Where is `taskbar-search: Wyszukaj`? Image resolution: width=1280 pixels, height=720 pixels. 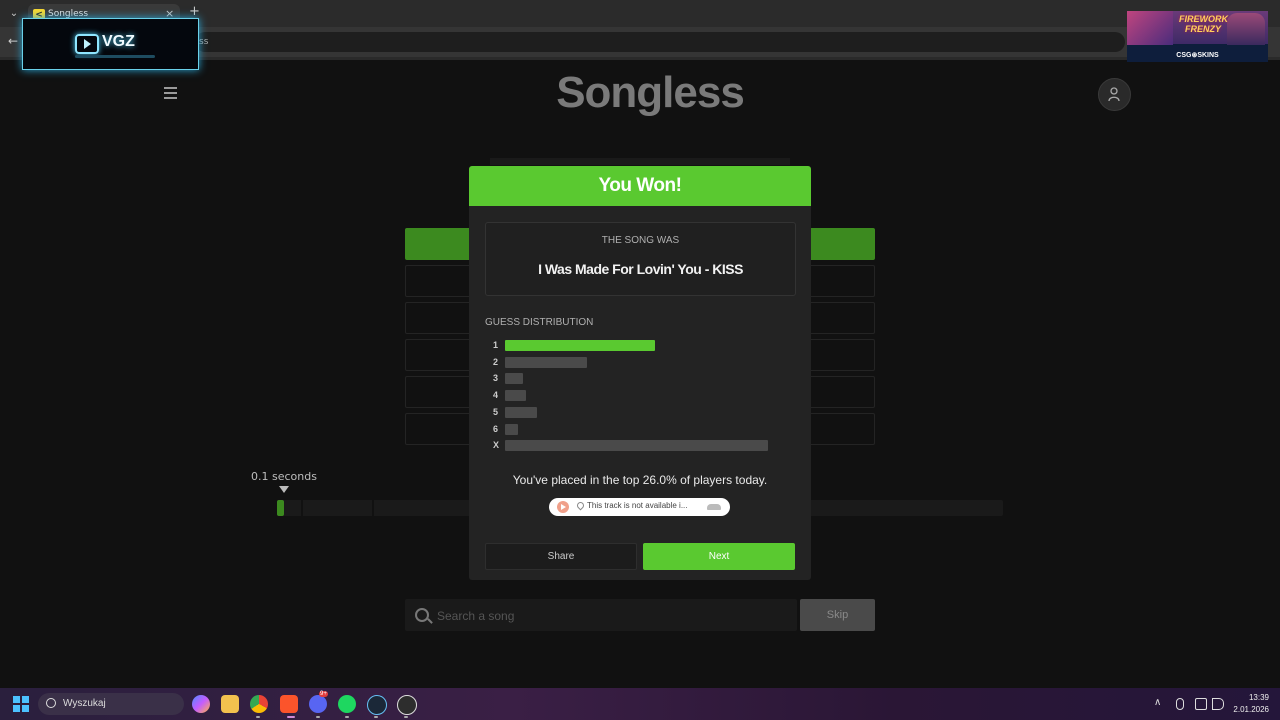 taskbar-search: Wyszukaj is located at coordinates (111, 704).